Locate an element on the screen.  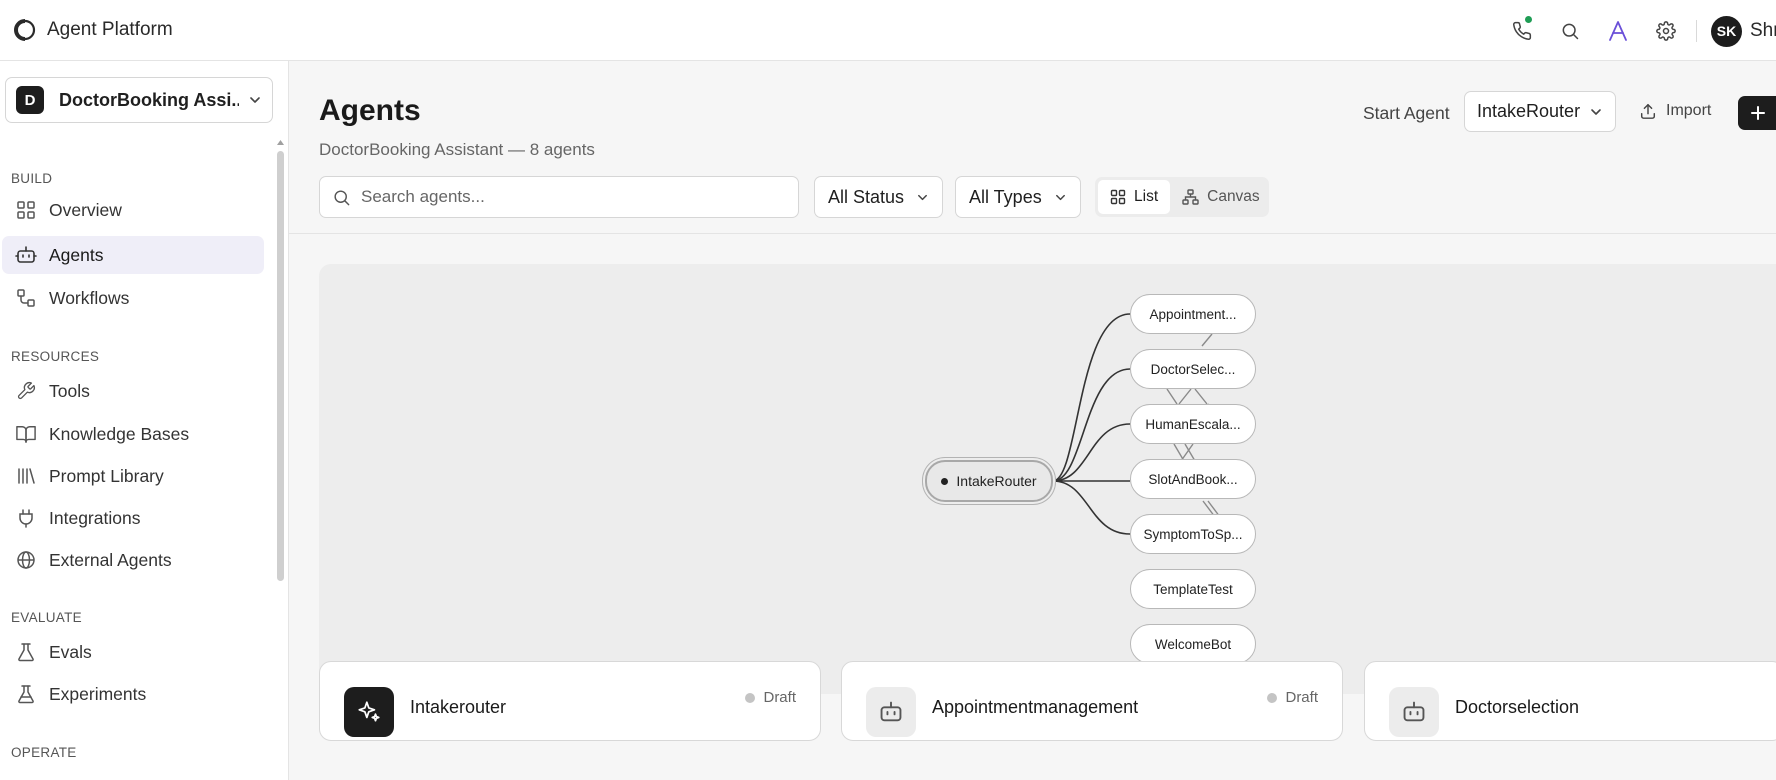
view-canvas-button: Canvas is located at coordinates (1221, 197).